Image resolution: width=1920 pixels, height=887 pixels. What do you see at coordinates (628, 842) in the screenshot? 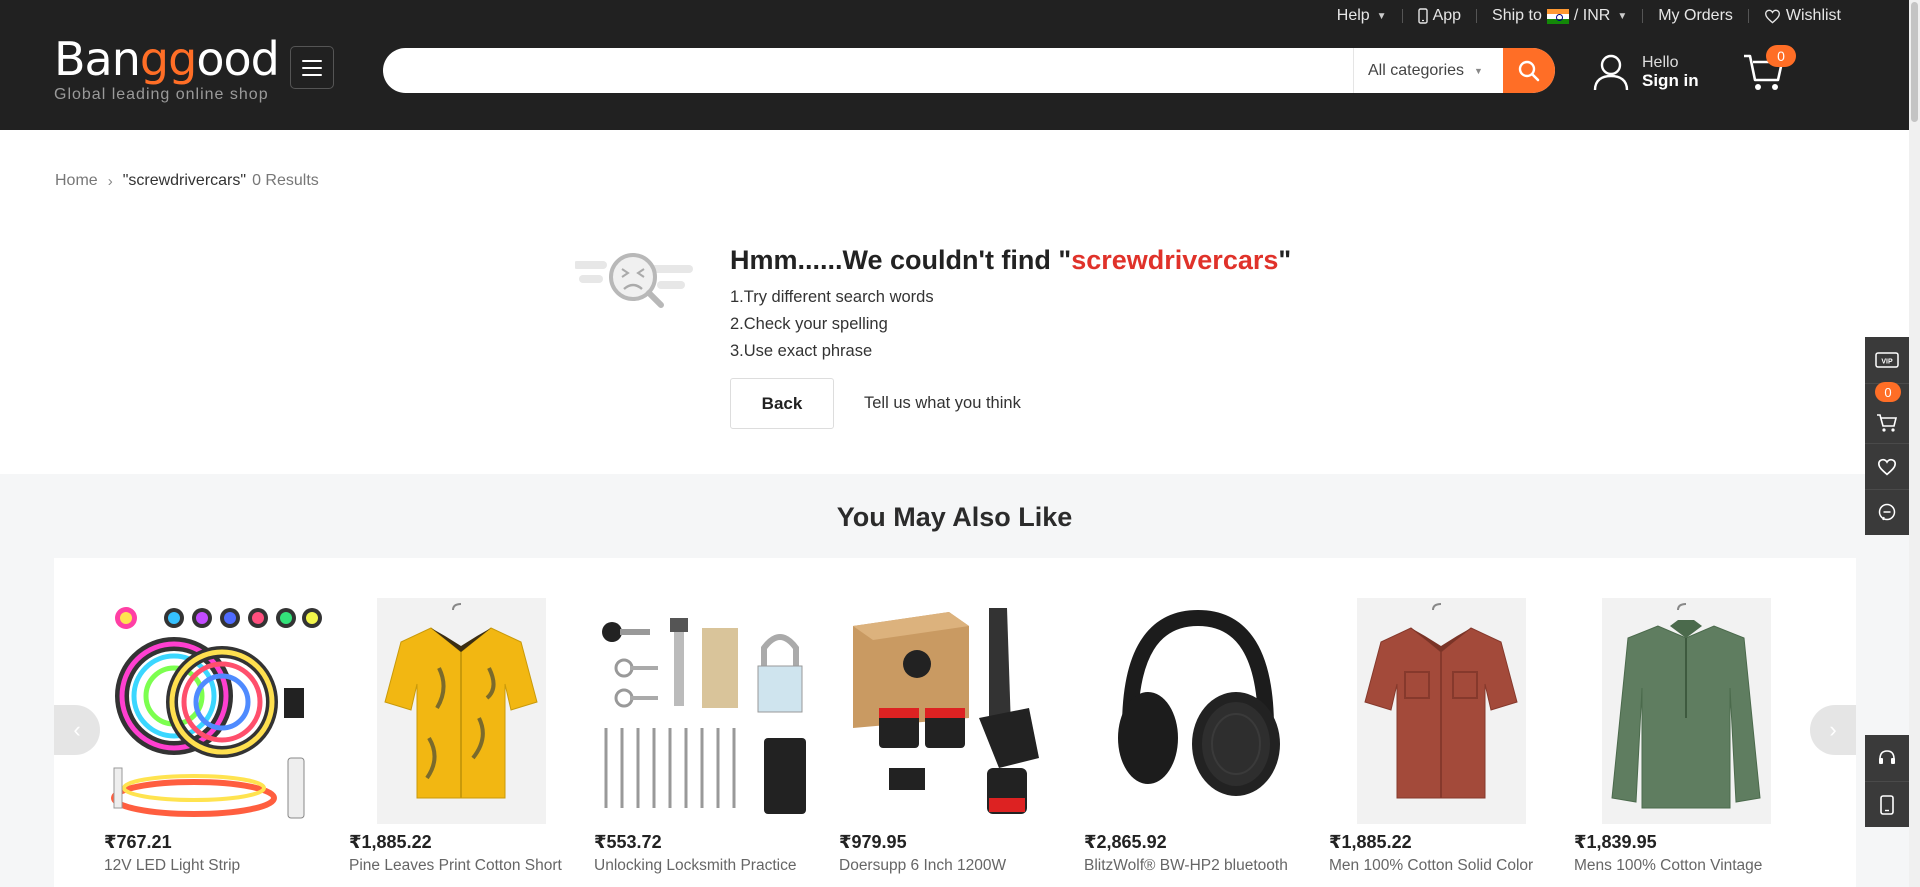
I see `product-price: ₹553.72` at bounding box center [628, 842].